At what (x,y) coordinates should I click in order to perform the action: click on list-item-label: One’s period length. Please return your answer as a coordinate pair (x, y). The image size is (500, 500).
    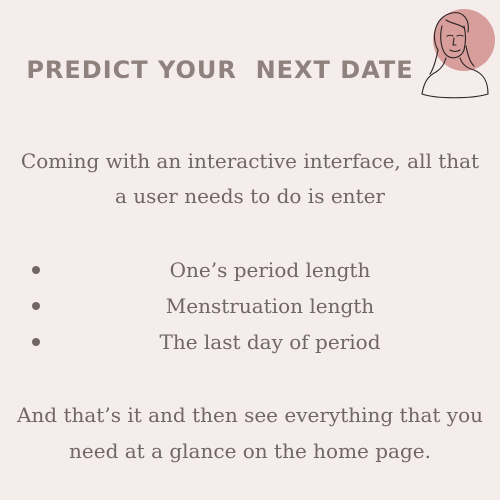
    Looking at the image, I should click on (270, 270).